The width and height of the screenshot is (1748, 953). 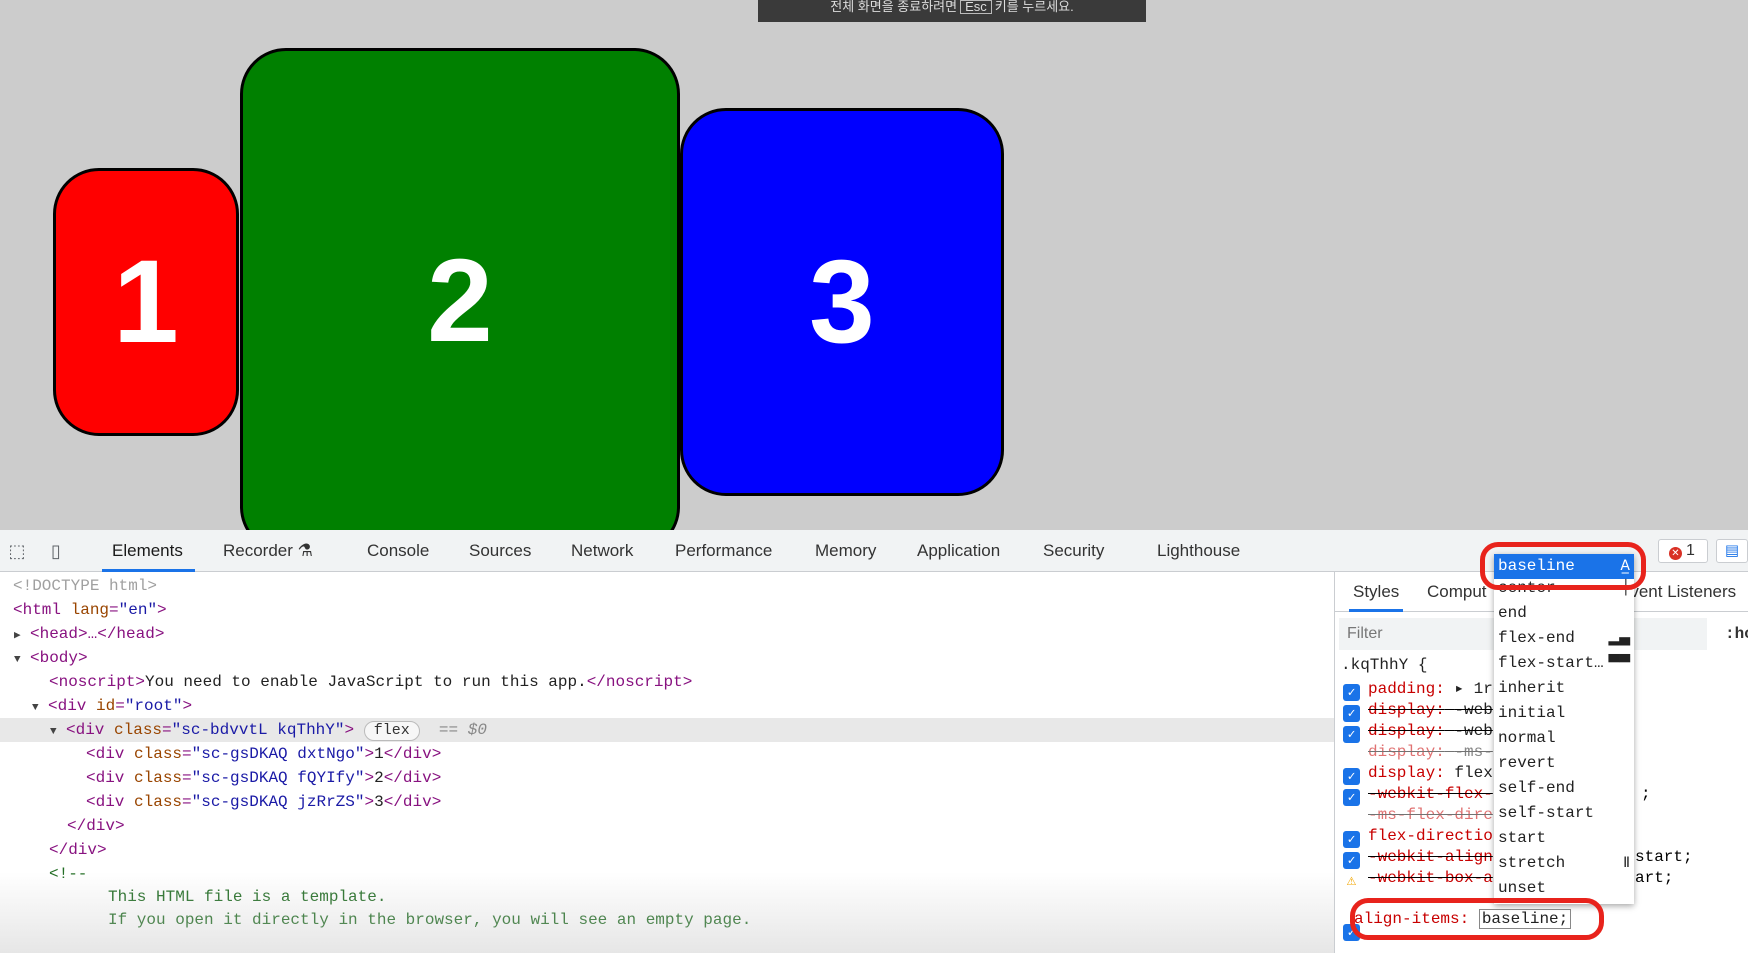 What do you see at coordinates (305, 550) in the screenshot?
I see `flask-icon: ⚗` at bounding box center [305, 550].